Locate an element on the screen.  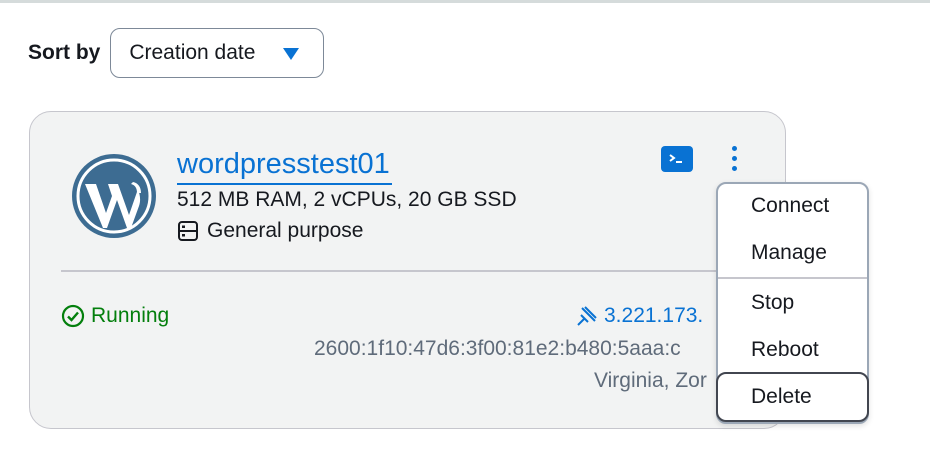
ipv6-address: 2600:1f10:47d6:3f00:81e2:b480:5aaa:c is located at coordinates (497, 348).